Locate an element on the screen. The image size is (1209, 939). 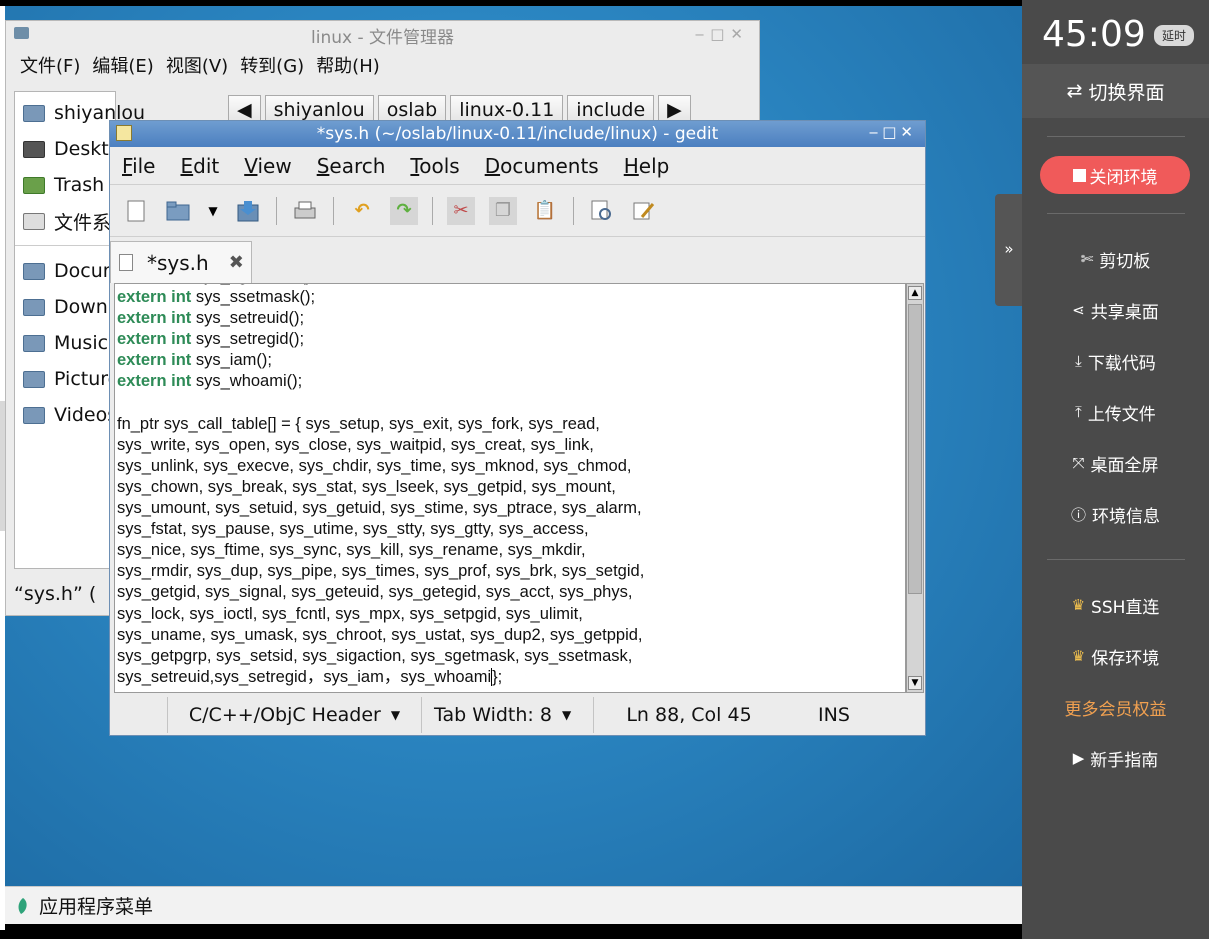
trash-icon is located at coordinates (34, 185).